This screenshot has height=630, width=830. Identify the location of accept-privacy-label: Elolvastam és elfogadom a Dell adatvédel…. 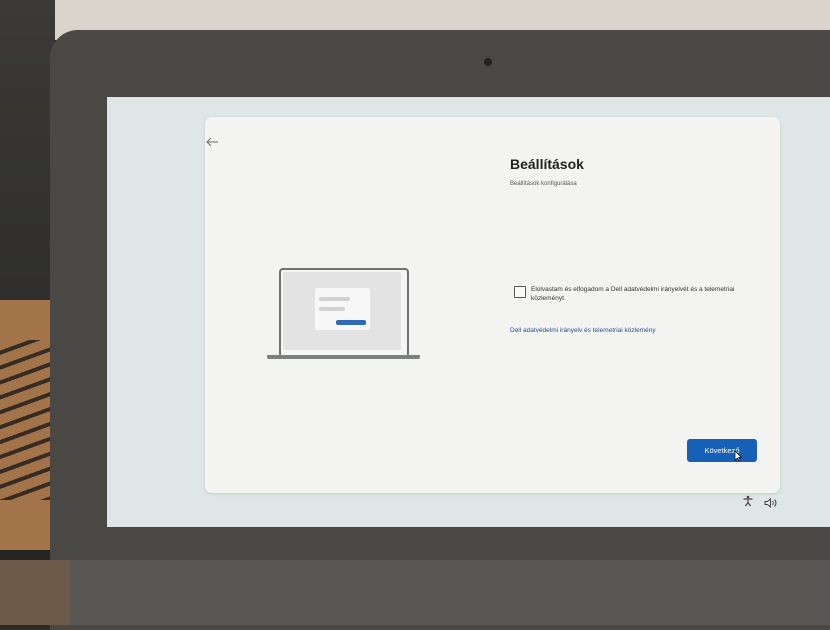
(646, 294).